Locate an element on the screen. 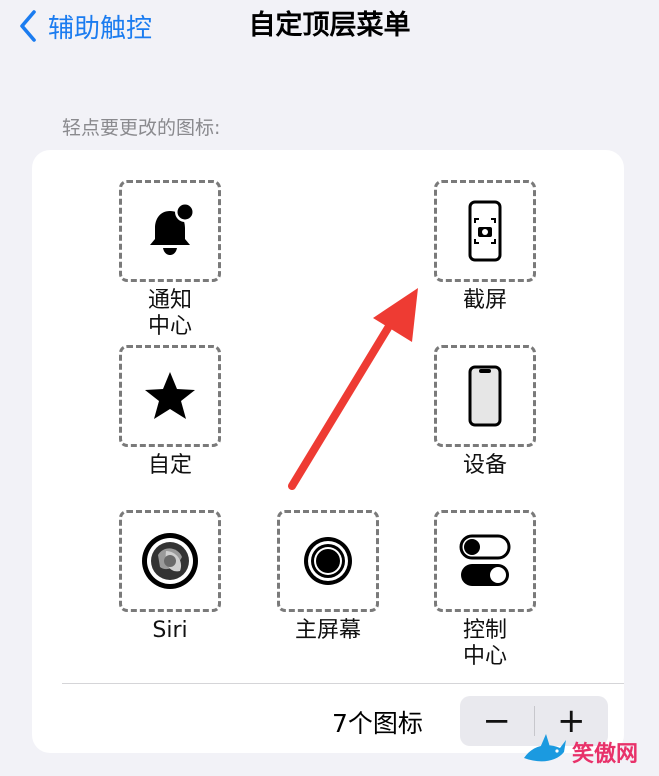  slot-notification-center-button is located at coordinates (170, 231).